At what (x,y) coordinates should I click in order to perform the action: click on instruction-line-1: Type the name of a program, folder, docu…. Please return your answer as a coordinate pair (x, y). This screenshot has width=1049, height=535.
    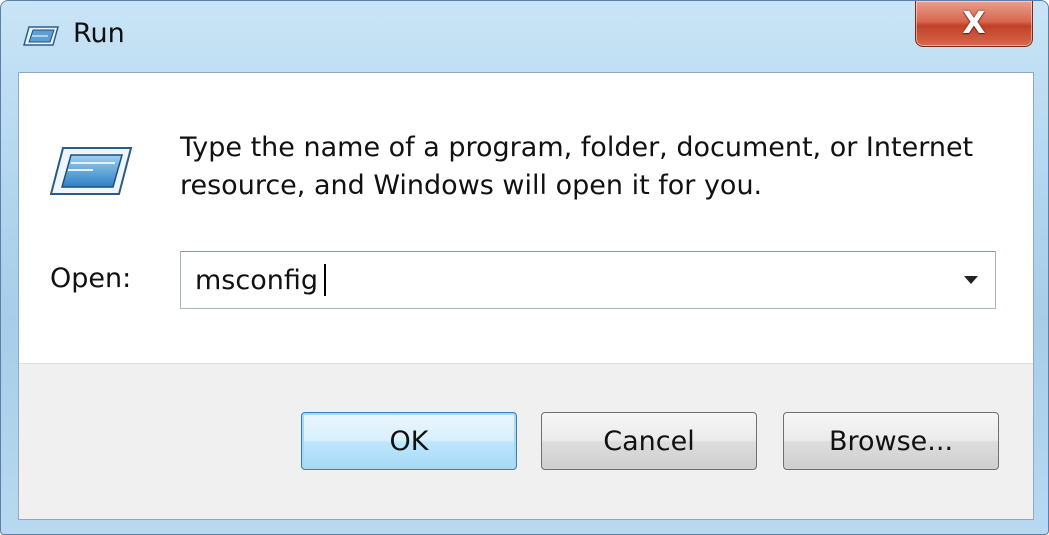
    Looking at the image, I should click on (577, 147).